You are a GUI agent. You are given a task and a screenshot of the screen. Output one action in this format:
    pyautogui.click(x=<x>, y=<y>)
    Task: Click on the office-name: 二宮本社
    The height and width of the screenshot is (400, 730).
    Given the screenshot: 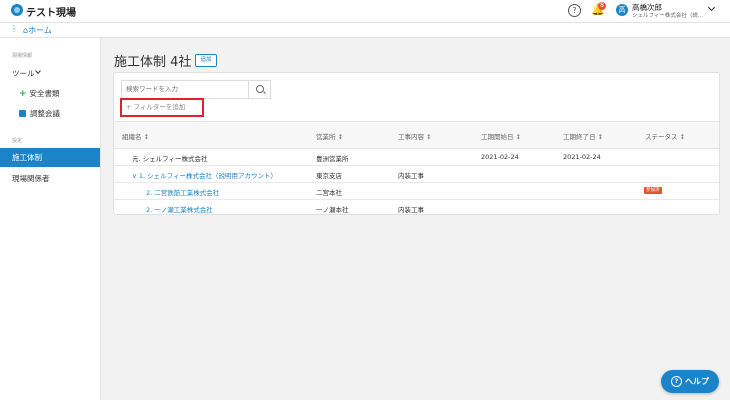 What is the action you would take?
    pyautogui.click(x=329, y=193)
    